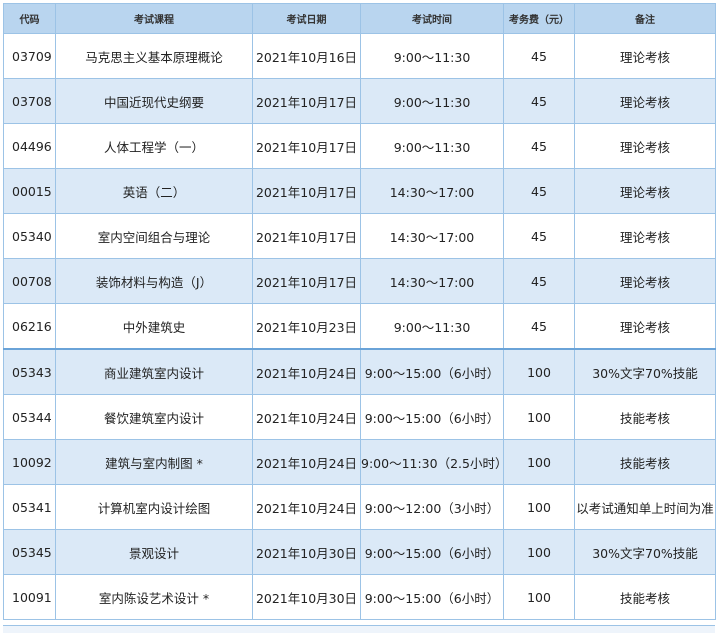 Image resolution: width=719 pixels, height=633 pixels. What do you see at coordinates (29, 552) in the screenshot?
I see `cell-code: 05345` at bounding box center [29, 552].